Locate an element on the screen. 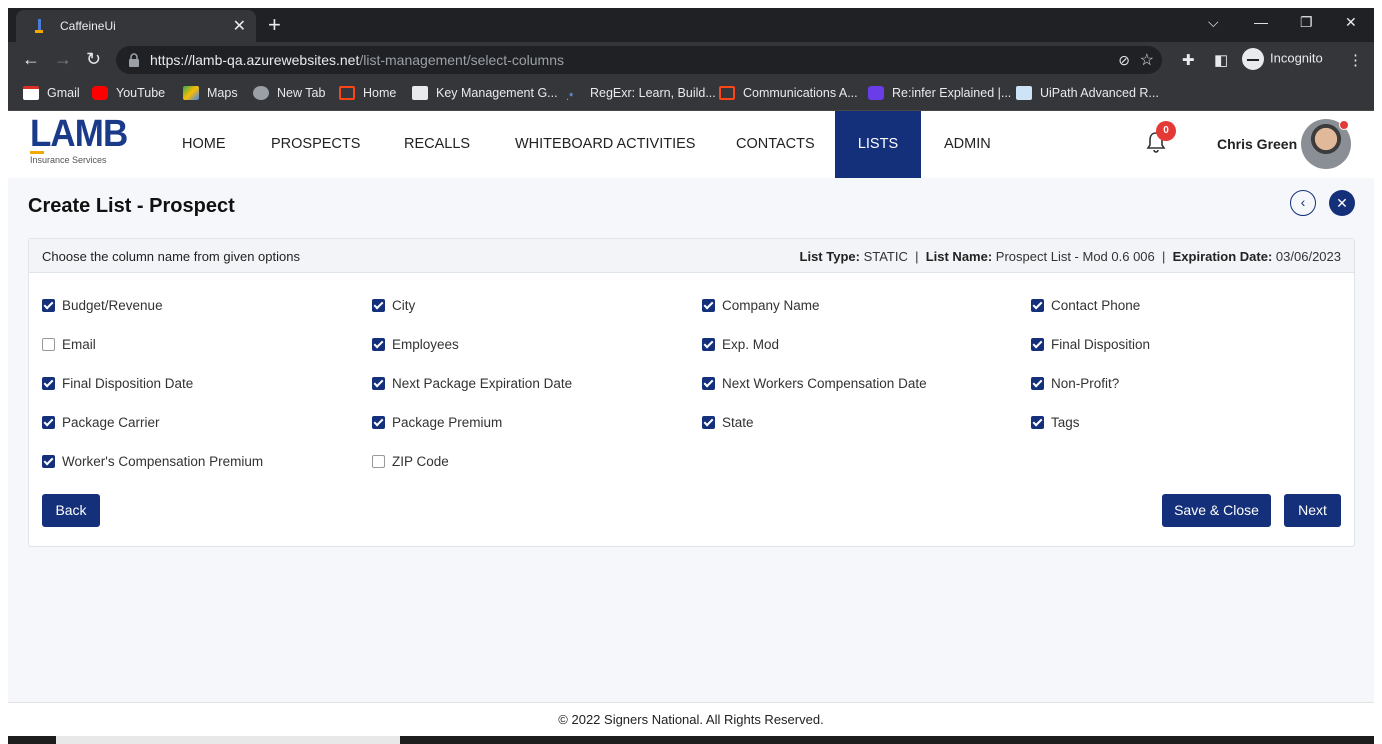 Image resolution: width=1382 pixels, height=744 pixels. column-checkbox-label: City is located at coordinates (404, 305).